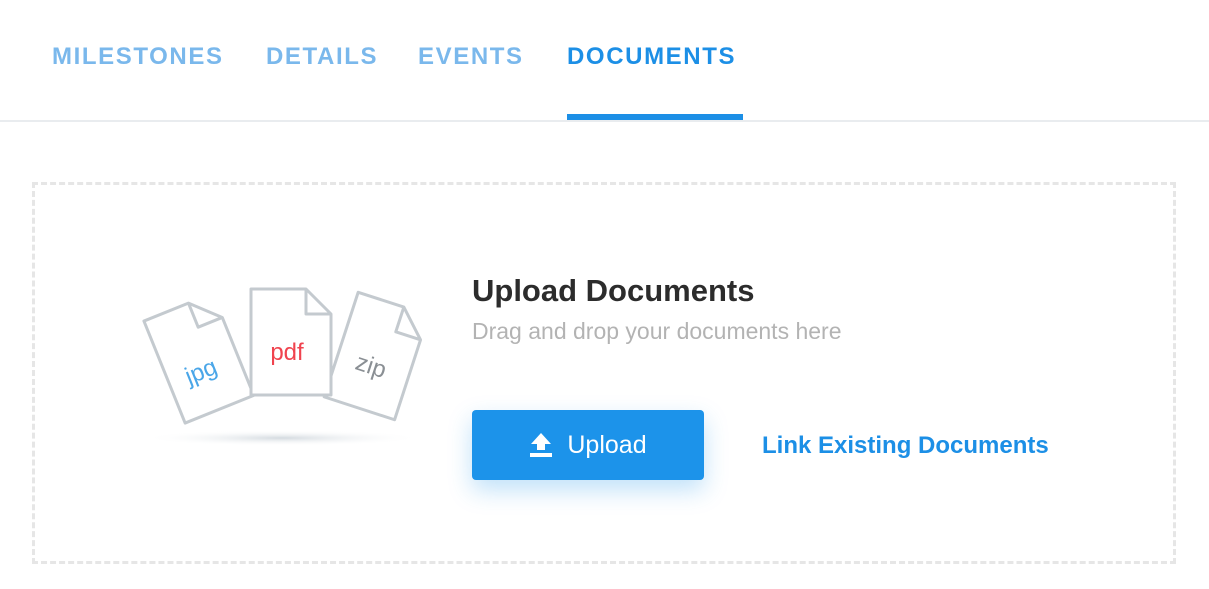 The width and height of the screenshot is (1209, 589). I want to click on tab-documents: DOCUMENTS, so click(651, 57).